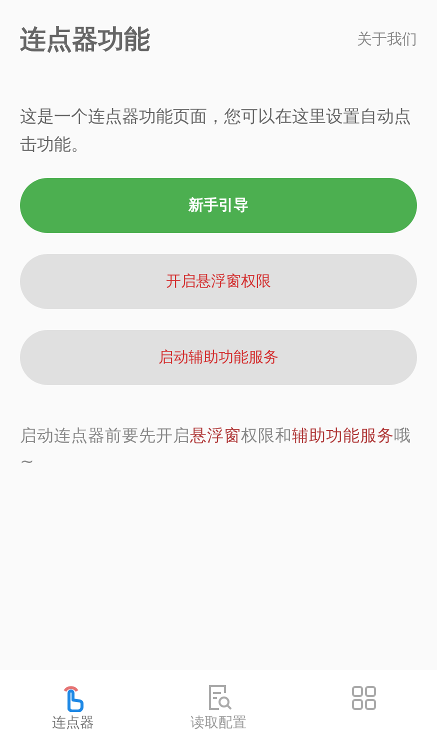 This screenshot has width=437, height=744. I want to click on action-button: 开启悬浮窗权限, so click(218, 281).